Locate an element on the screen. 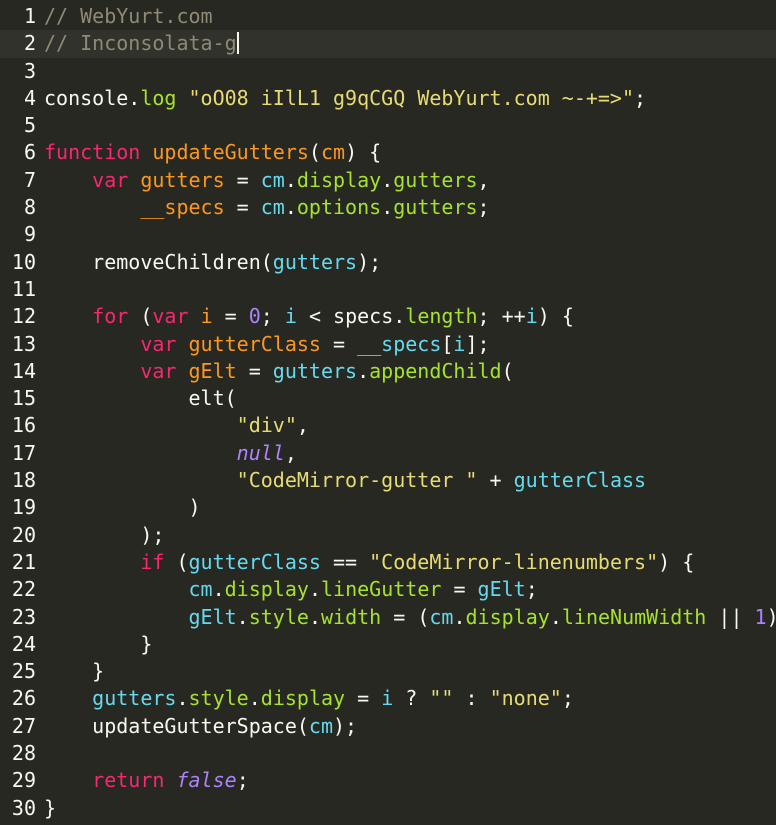  code-token: for is located at coordinates (110, 316).